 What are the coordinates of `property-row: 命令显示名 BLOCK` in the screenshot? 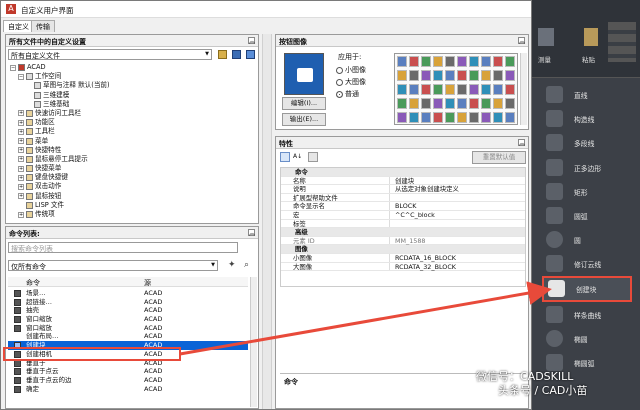 It's located at (403, 206).